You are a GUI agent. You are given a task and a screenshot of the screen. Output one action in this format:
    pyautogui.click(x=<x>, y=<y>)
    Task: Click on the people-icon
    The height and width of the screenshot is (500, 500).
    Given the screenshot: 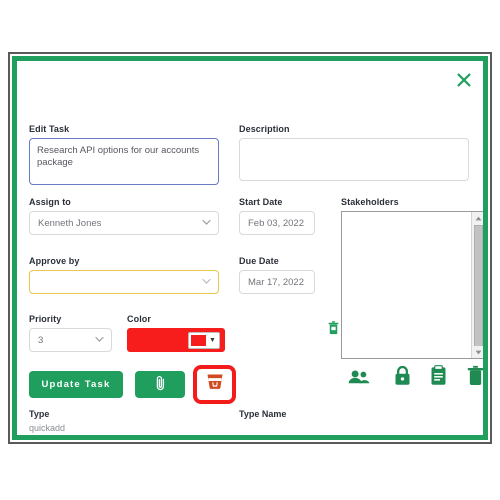 What is the action you would take?
    pyautogui.click(x=359, y=379)
    